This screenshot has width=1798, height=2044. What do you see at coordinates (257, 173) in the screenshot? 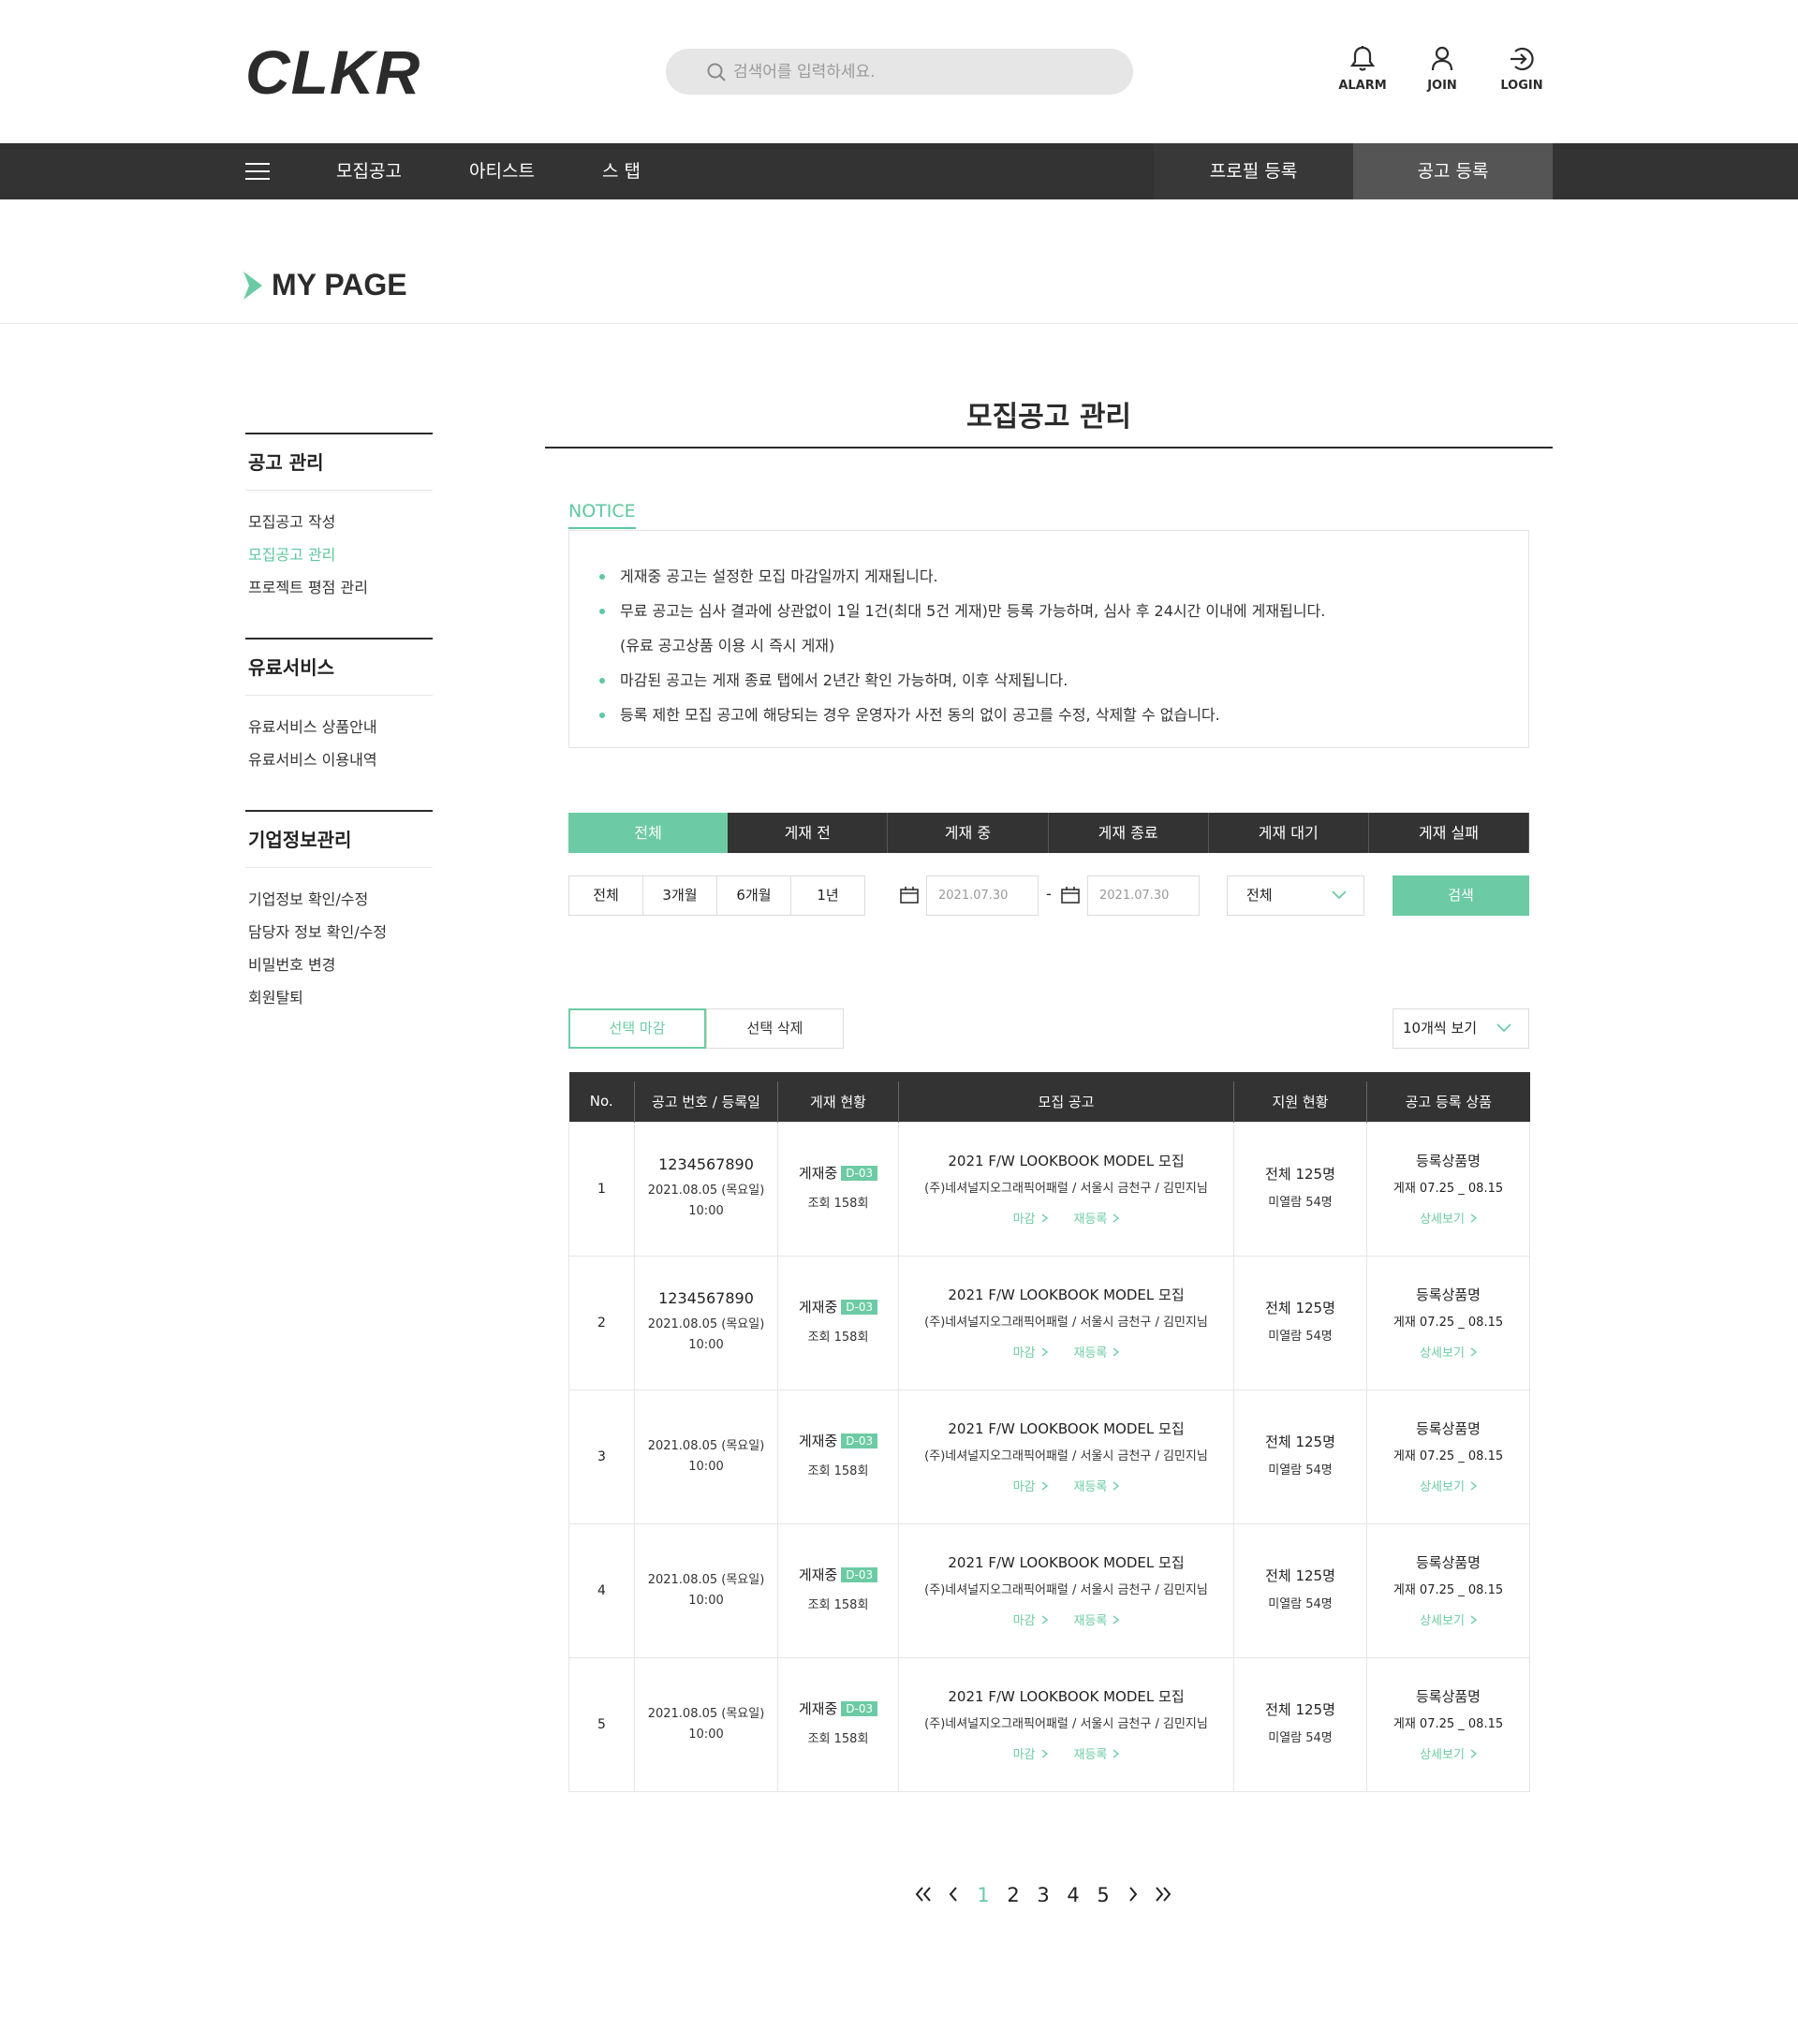
I see `hamburger-menu-icon` at bounding box center [257, 173].